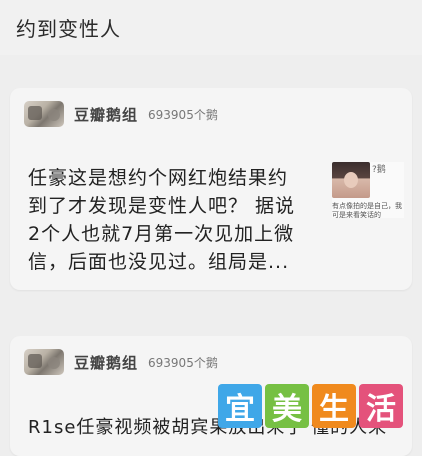  What do you see at coordinates (351, 180) in the screenshot?
I see `thumbnail-image` at bounding box center [351, 180].